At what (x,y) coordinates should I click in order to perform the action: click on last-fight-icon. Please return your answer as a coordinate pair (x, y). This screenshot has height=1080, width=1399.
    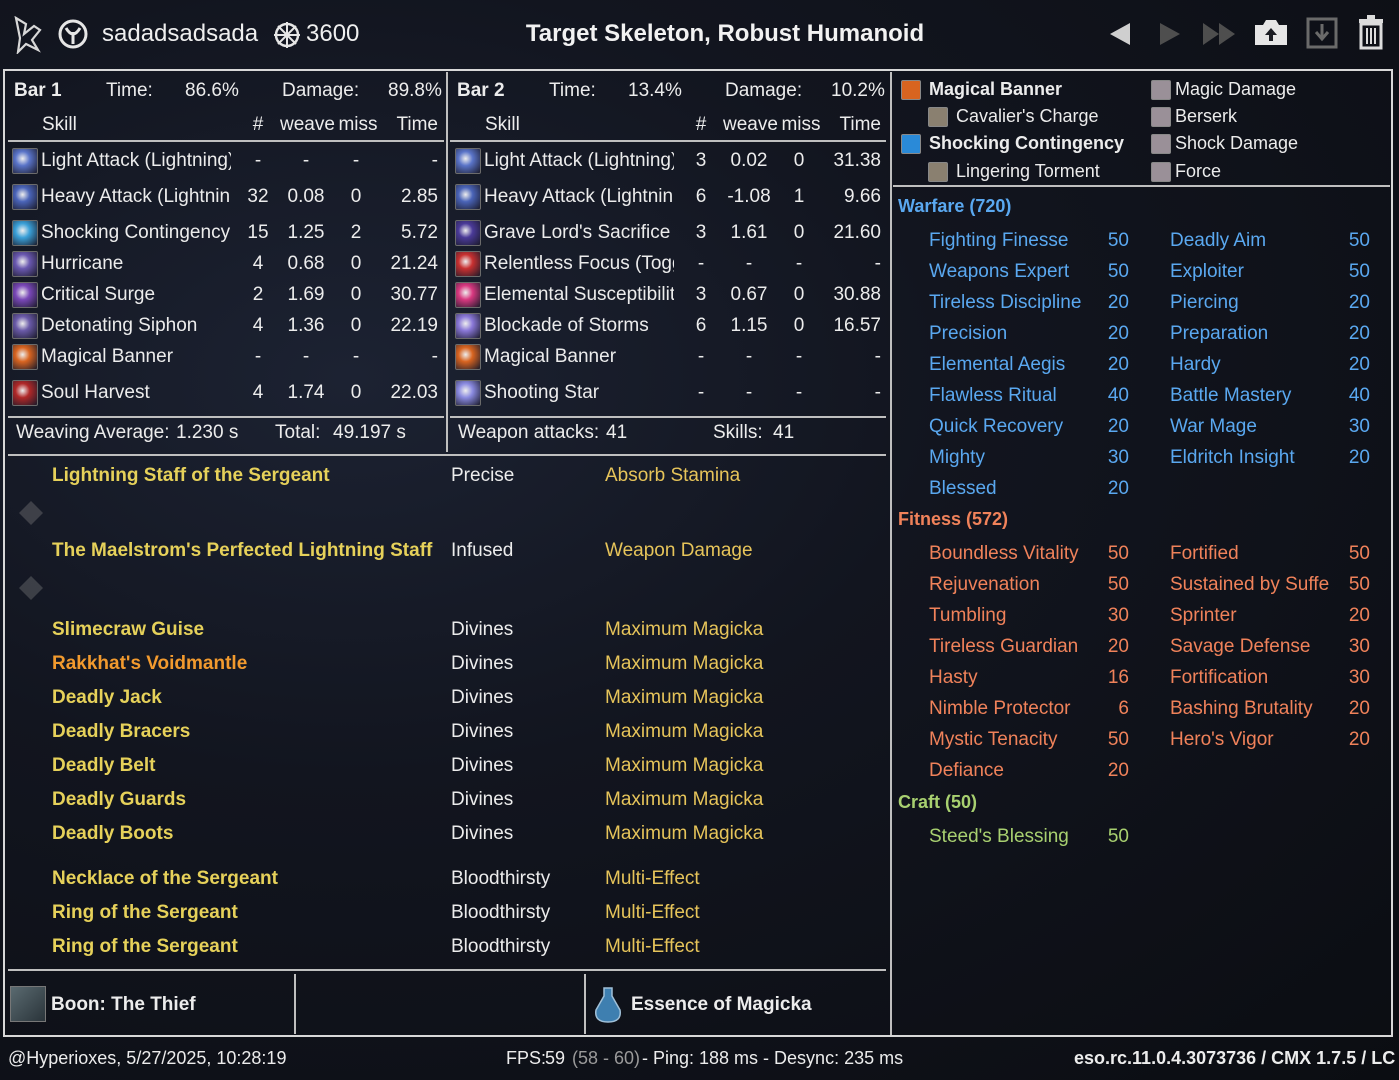
    Looking at the image, I should click on (1220, 34).